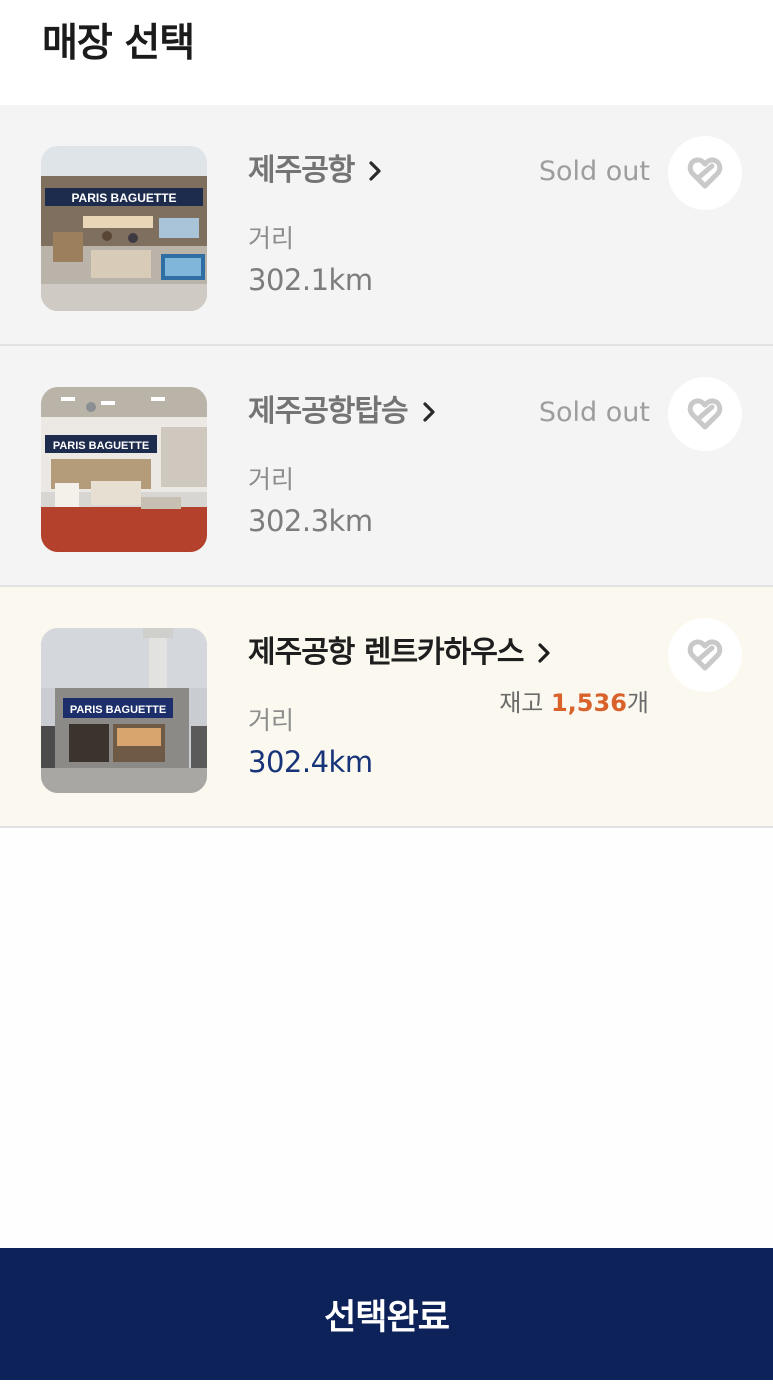  I want to click on store-name-row: 제주공항탑승, so click(344, 412).